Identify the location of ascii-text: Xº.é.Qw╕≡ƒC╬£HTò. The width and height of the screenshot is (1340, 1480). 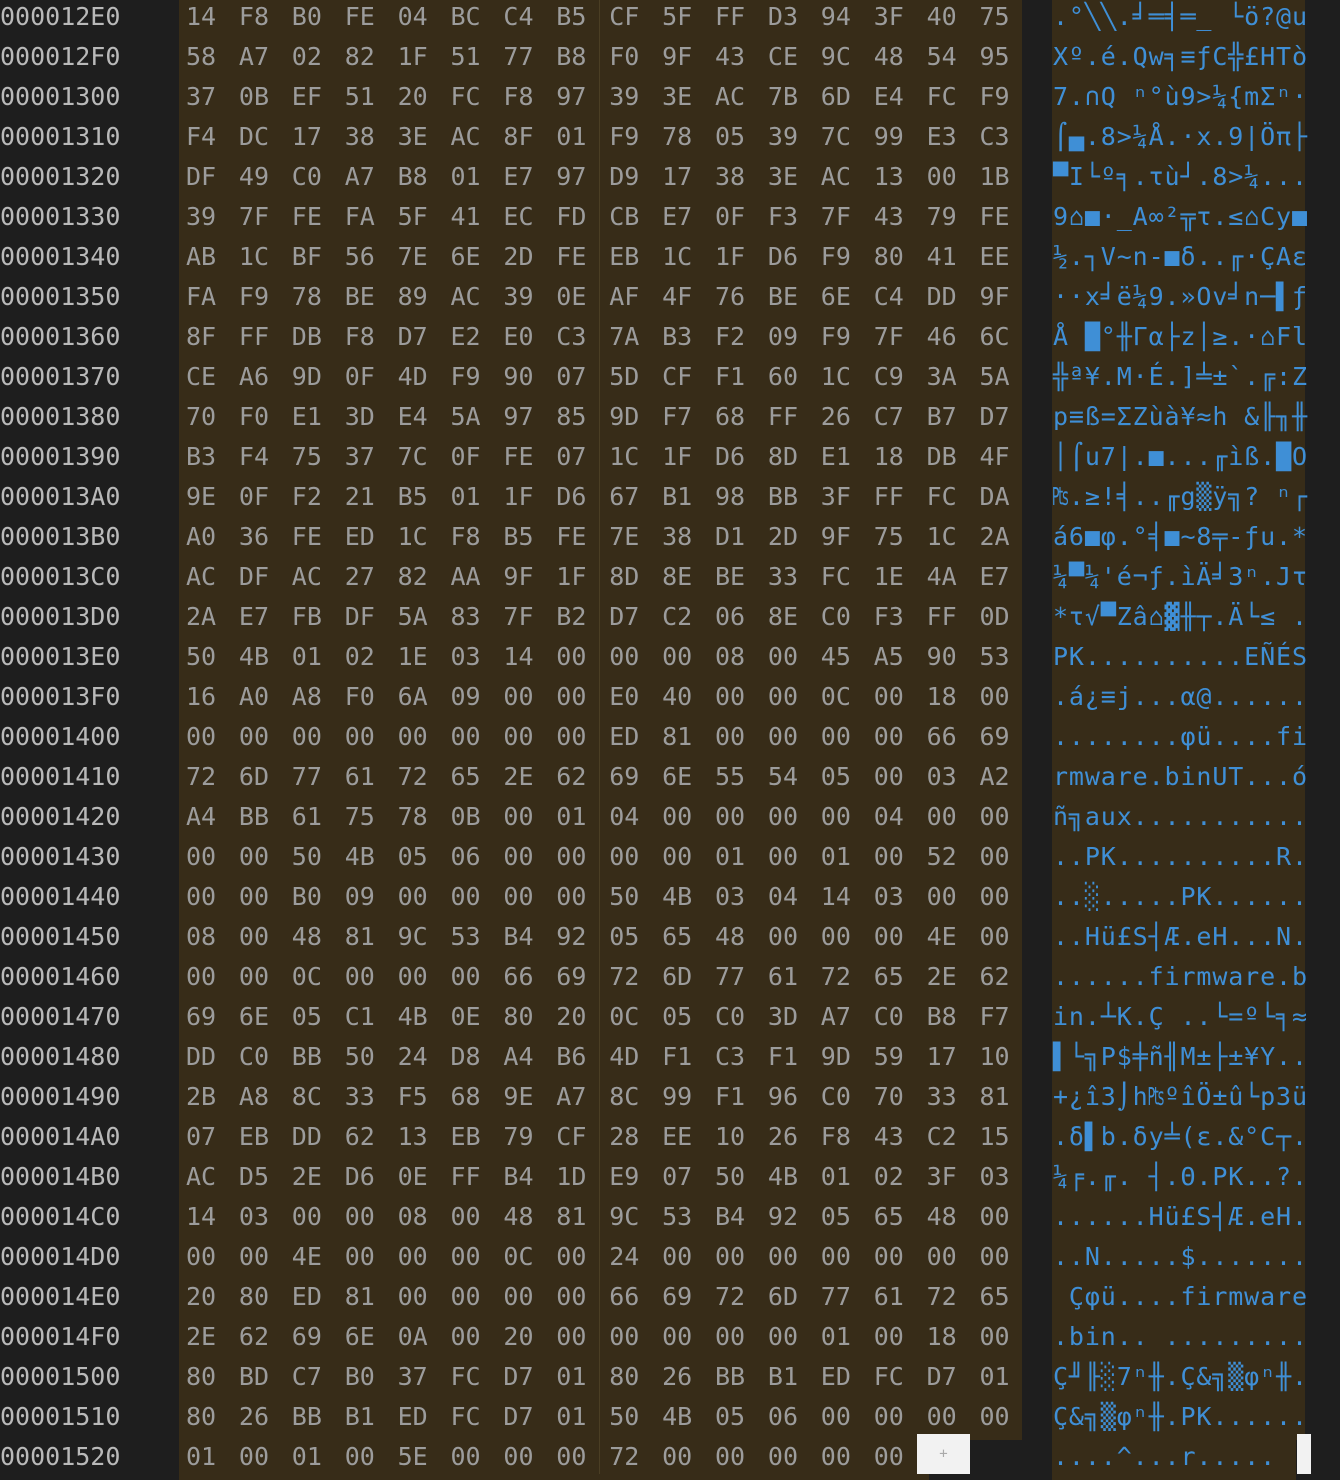
(1180, 60).